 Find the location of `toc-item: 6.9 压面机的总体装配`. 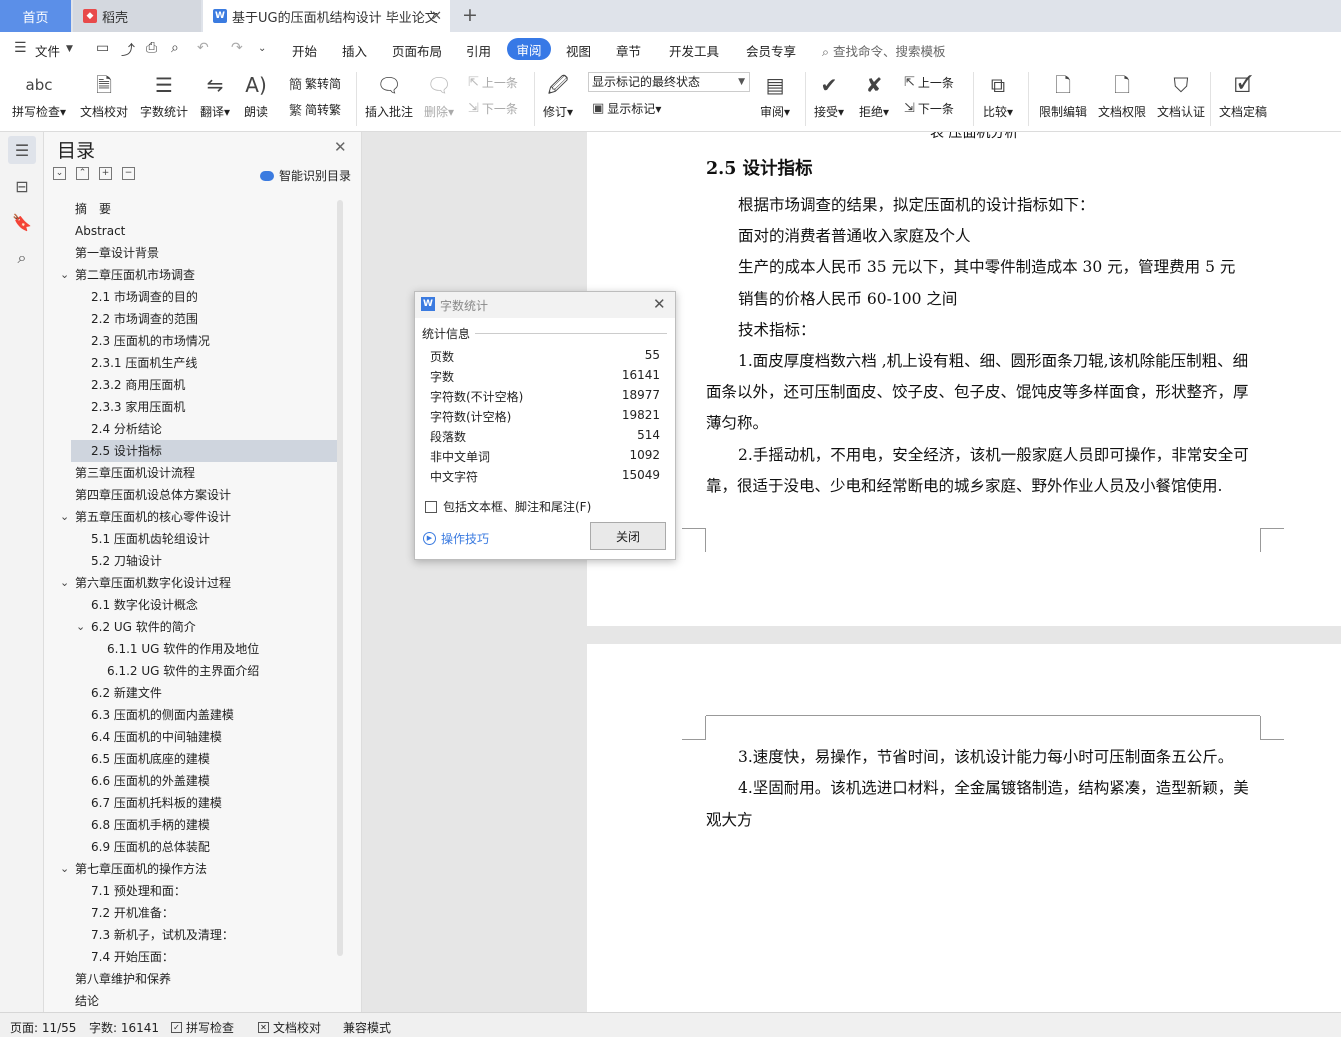

toc-item: 6.9 压面机的总体装配 is located at coordinates (150, 847).